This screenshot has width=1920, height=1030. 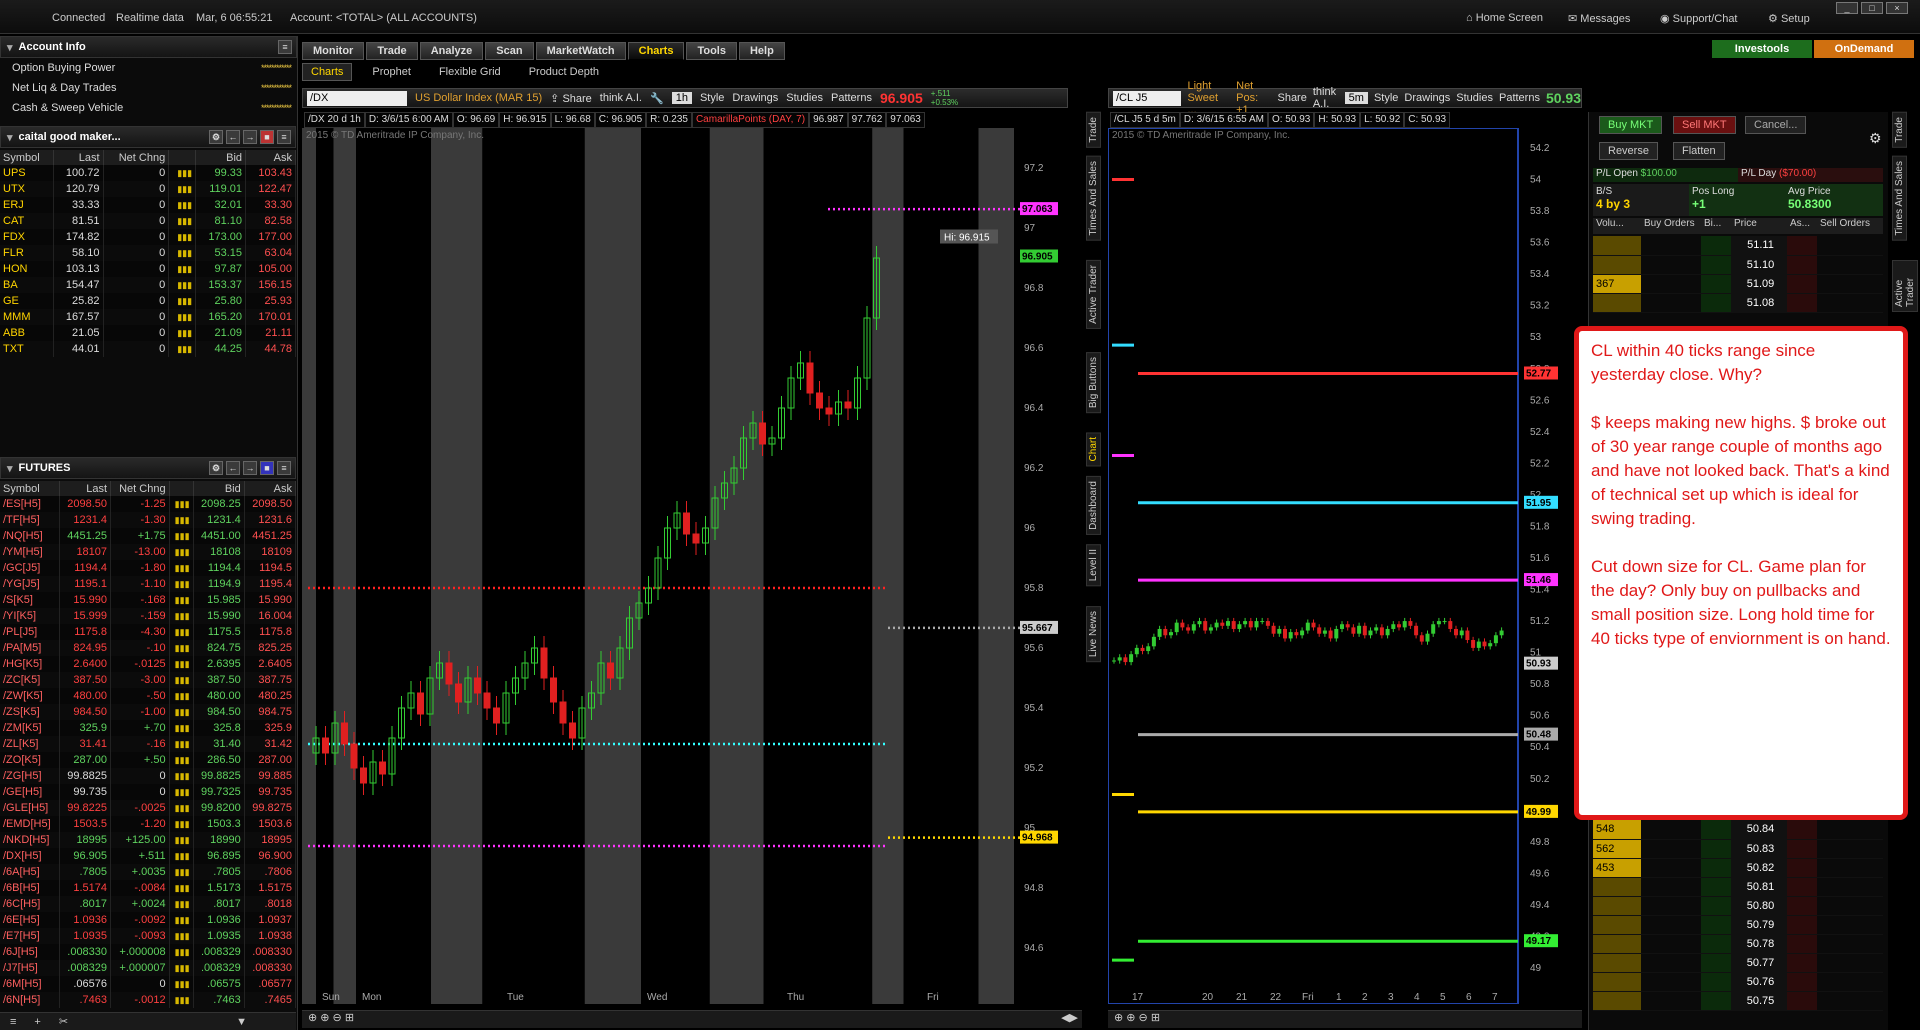 I want to click on vtab-chart: Chart, so click(x=1093, y=449).